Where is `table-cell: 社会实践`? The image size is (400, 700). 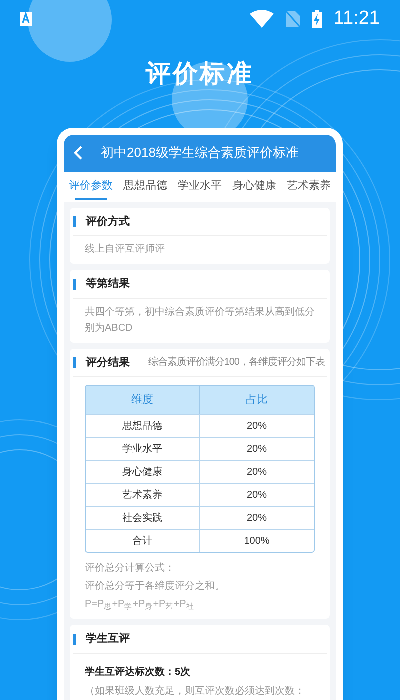 table-cell: 社会实践 is located at coordinates (143, 518).